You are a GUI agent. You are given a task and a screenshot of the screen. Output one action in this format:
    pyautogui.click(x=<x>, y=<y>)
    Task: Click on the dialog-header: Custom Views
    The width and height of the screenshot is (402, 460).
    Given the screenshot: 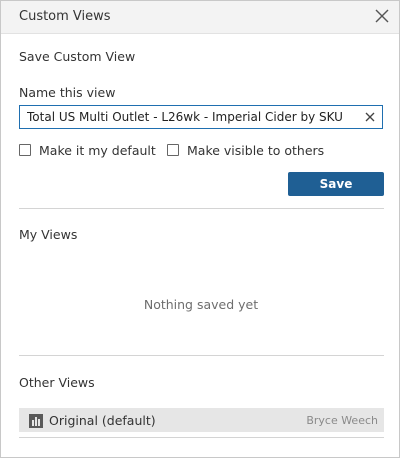 What is the action you would take?
    pyautogui.click(x=200, y=17)
    